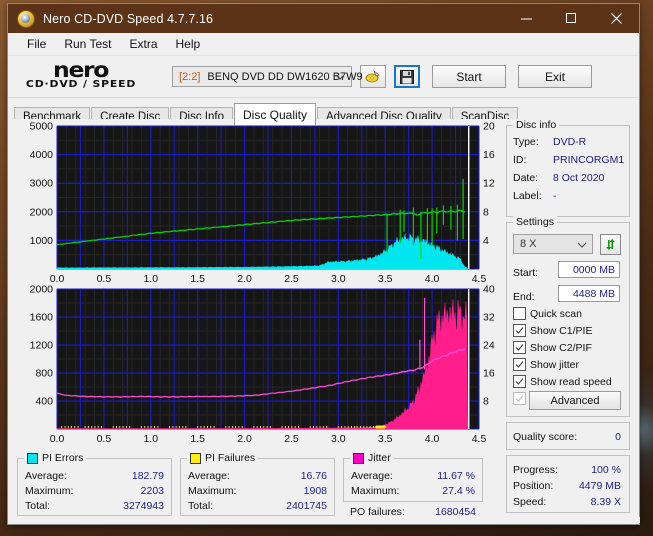  Describe the element at coordinates (195, 458) in the screenshot. I see `pi-failures-color-swatch` at that location.